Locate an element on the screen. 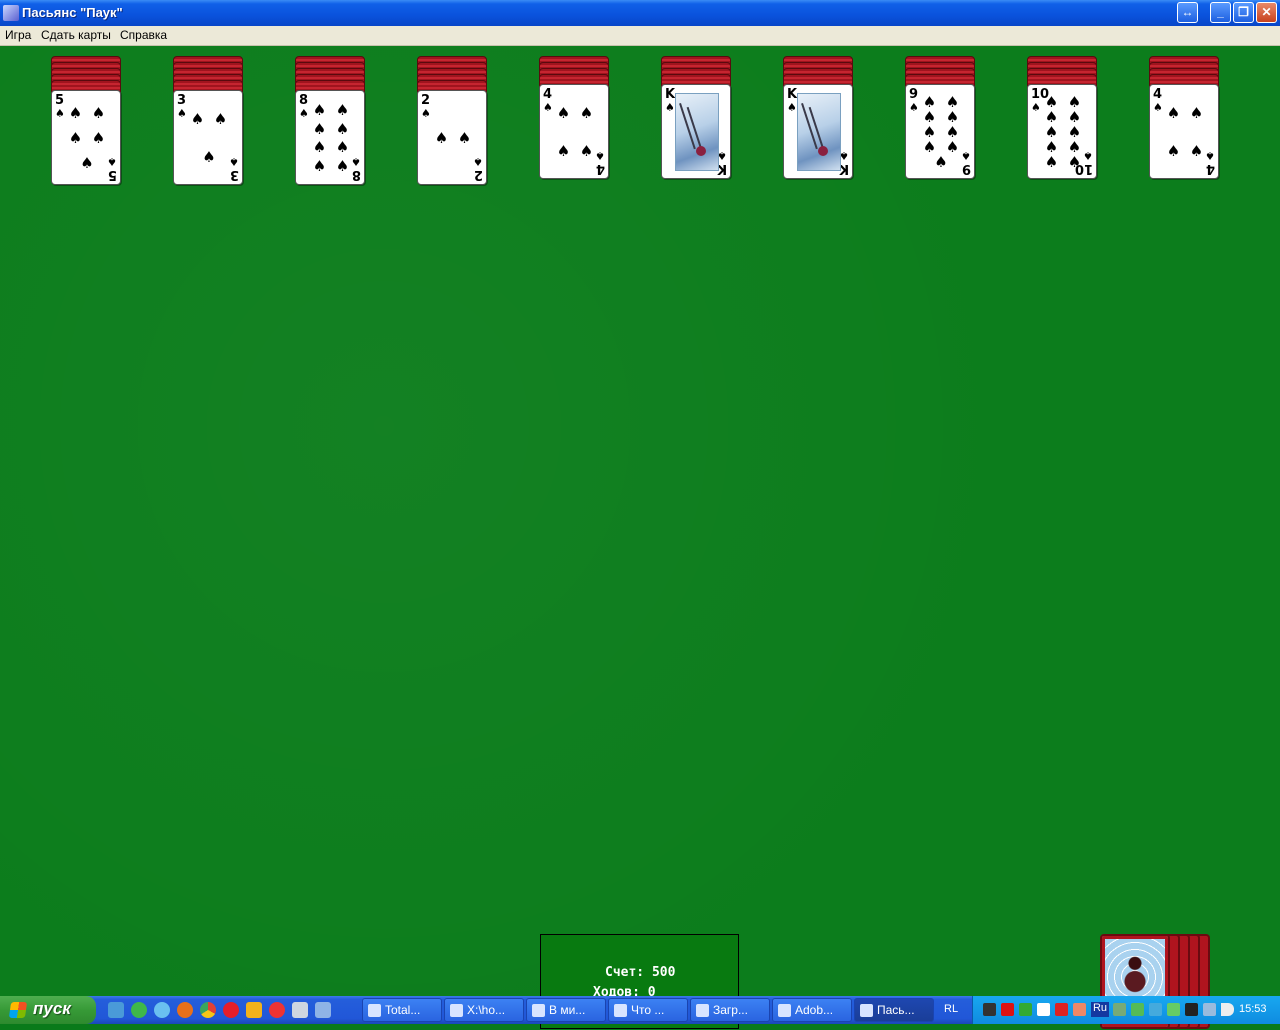  chrome-icon is located at coordinates (208, 1010).